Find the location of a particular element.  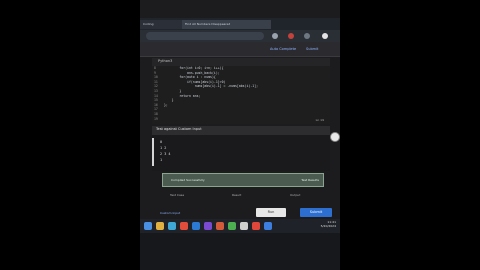

browser-tab-1: Coding is located at coordinates (161, 24).